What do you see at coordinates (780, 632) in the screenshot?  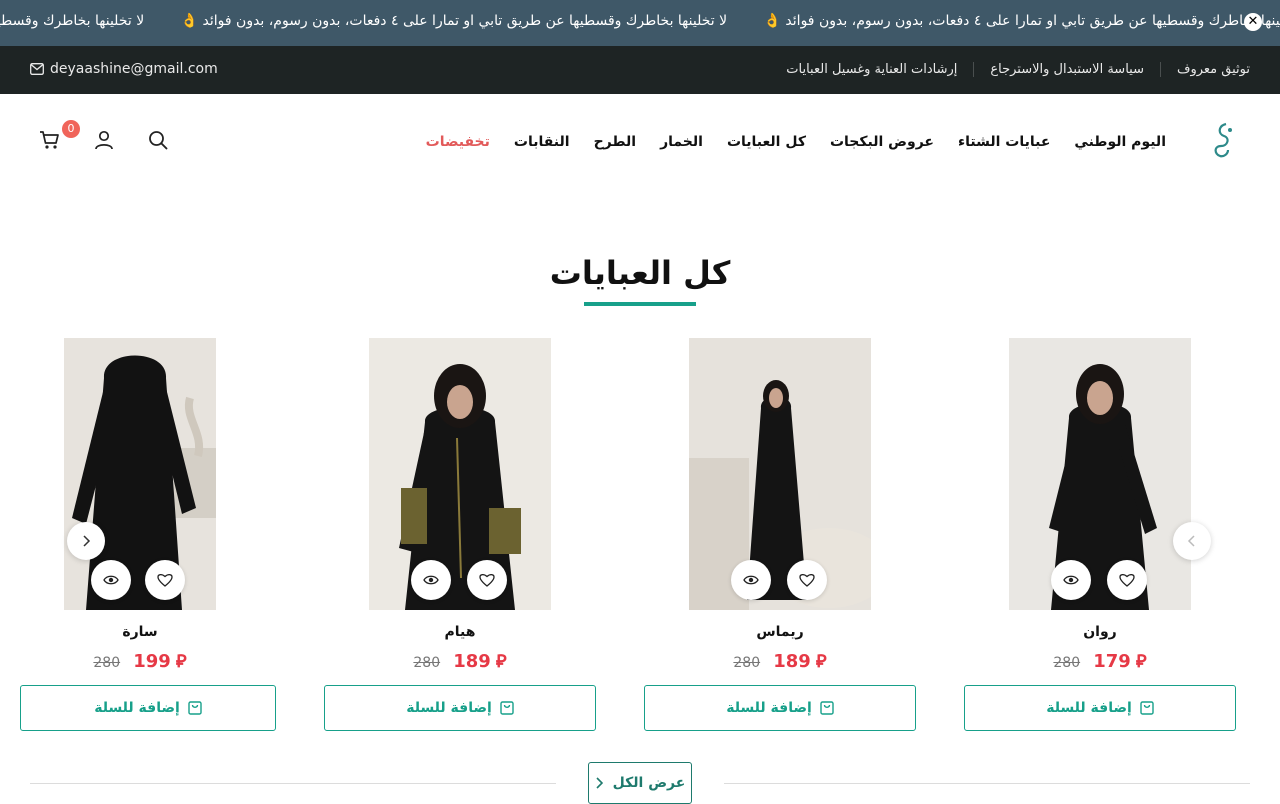 I see `product-name: ريماس` at bounding box center [780, 632].